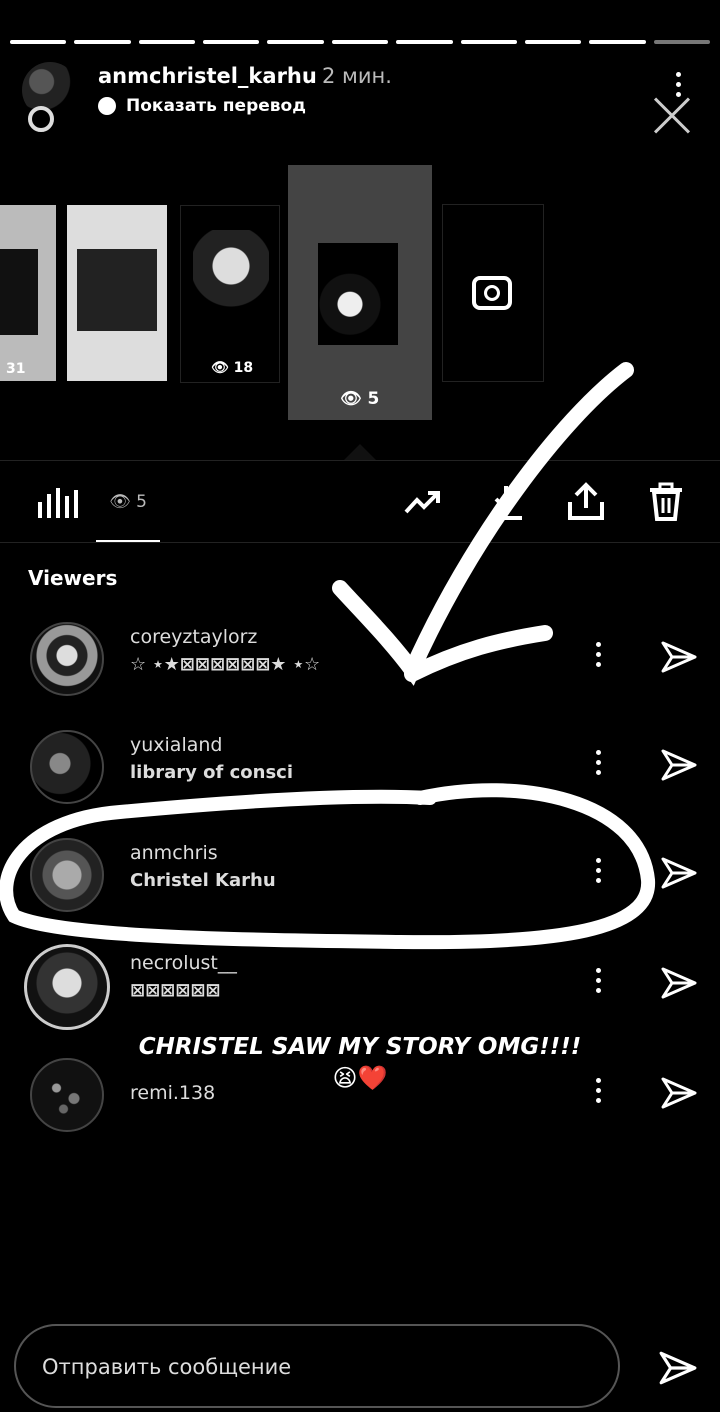  I want to click on caption-emoji: 😫❤️, so click(360, 1078).